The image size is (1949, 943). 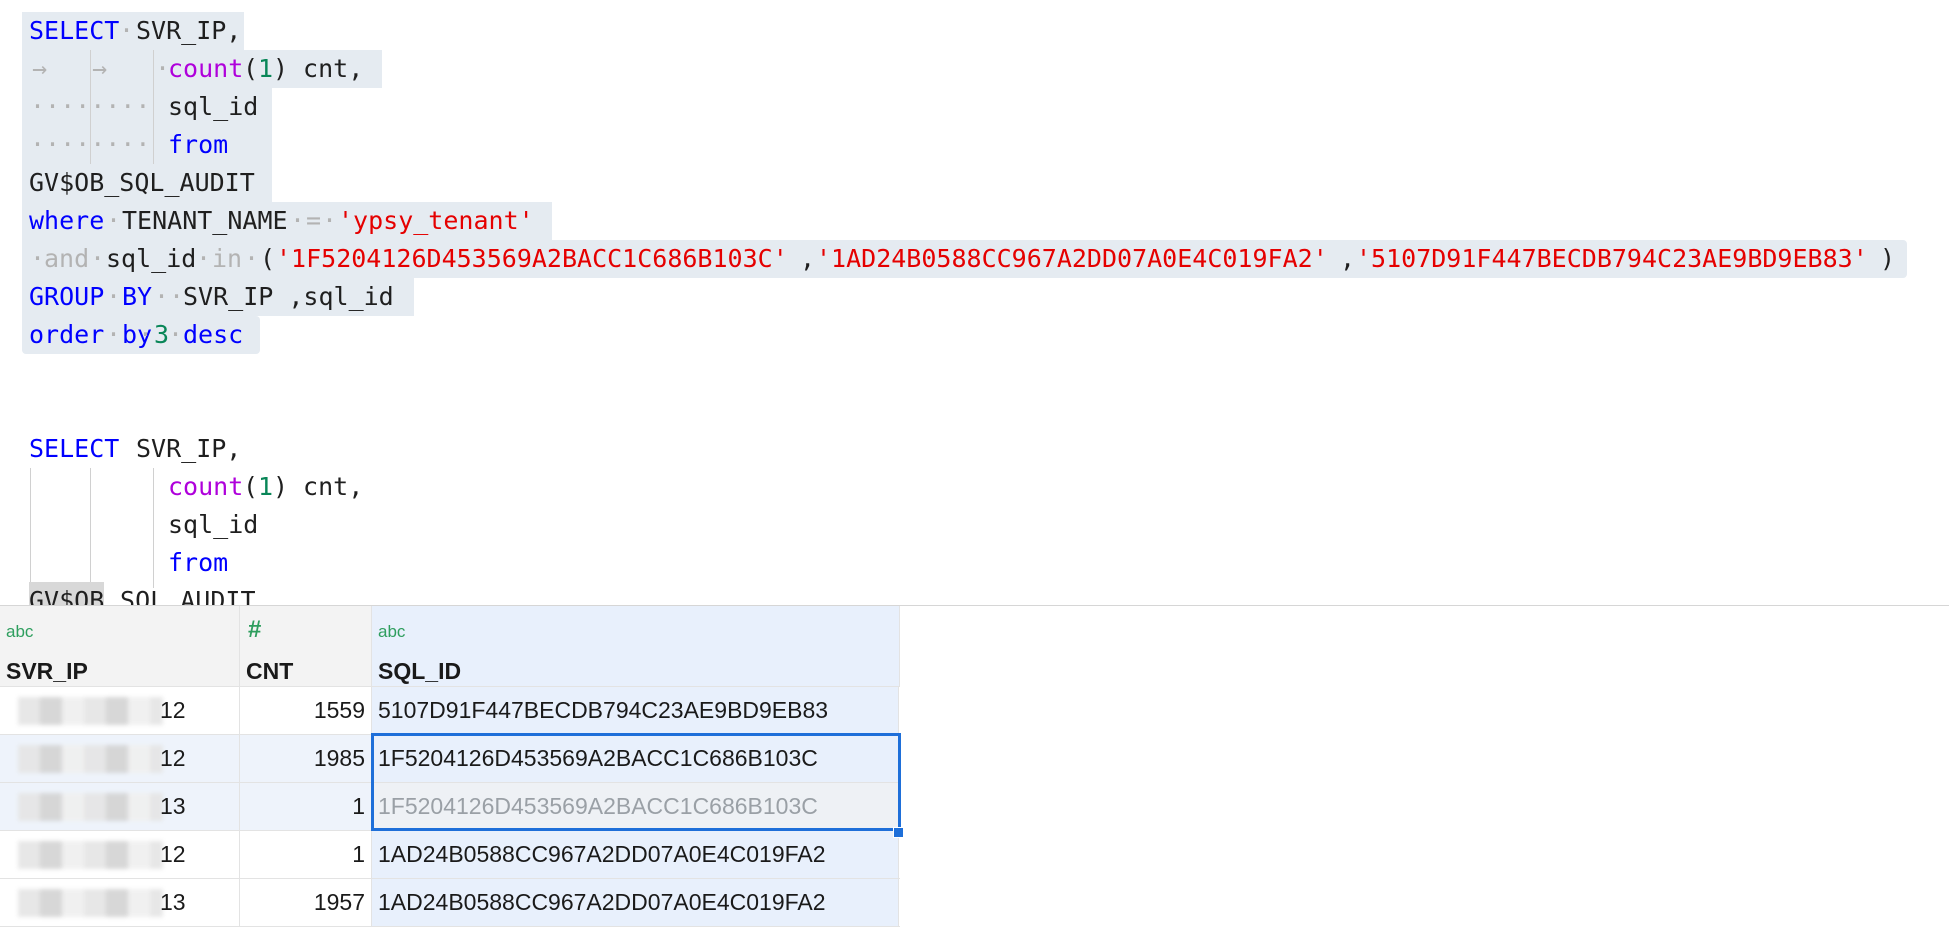 What do you see at coordinates (205, 220) in the screenshot?
I see `identifier: TENANT_NAME` at bounding box center [205, 220].